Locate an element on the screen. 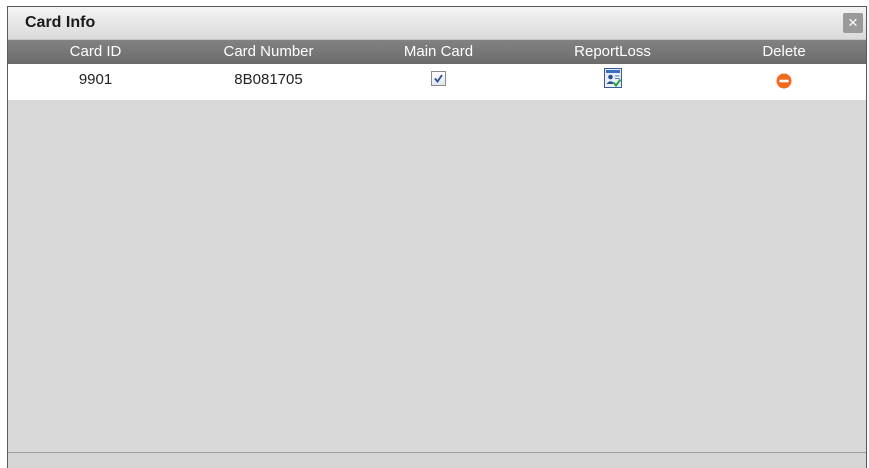 This screenshot has width=869, height=468. cell-card-id: 9901 is located at coordinates (95, 82).